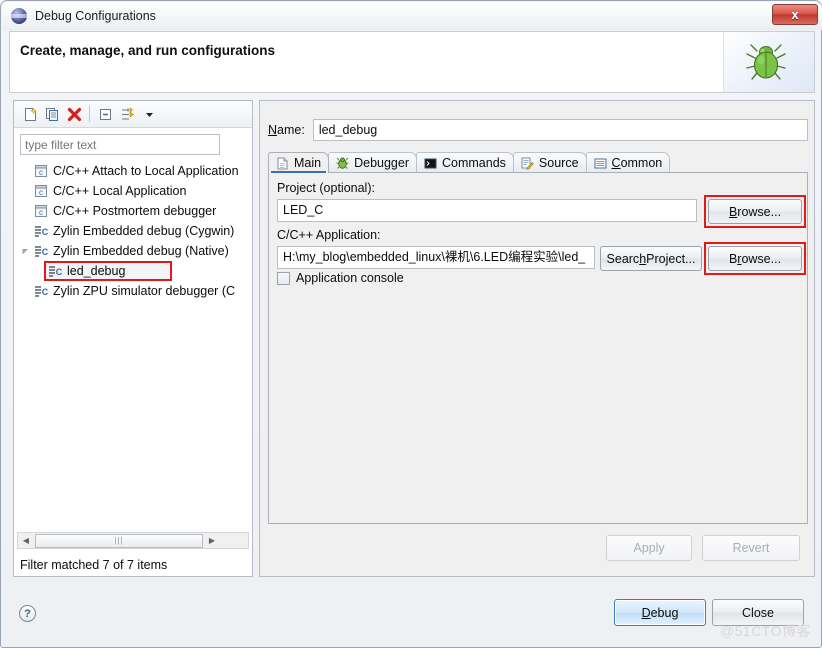 The image size is (822, 648). I want to click on application-console-checkbox: Application console, so click(340, 278).